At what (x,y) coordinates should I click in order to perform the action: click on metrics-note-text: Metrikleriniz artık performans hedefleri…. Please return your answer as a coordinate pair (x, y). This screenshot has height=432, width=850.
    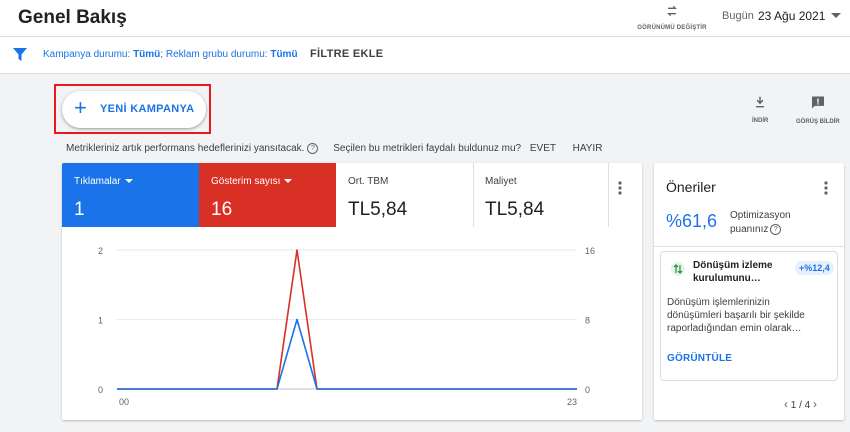
    Looking at the image, I should click on (185, 149).